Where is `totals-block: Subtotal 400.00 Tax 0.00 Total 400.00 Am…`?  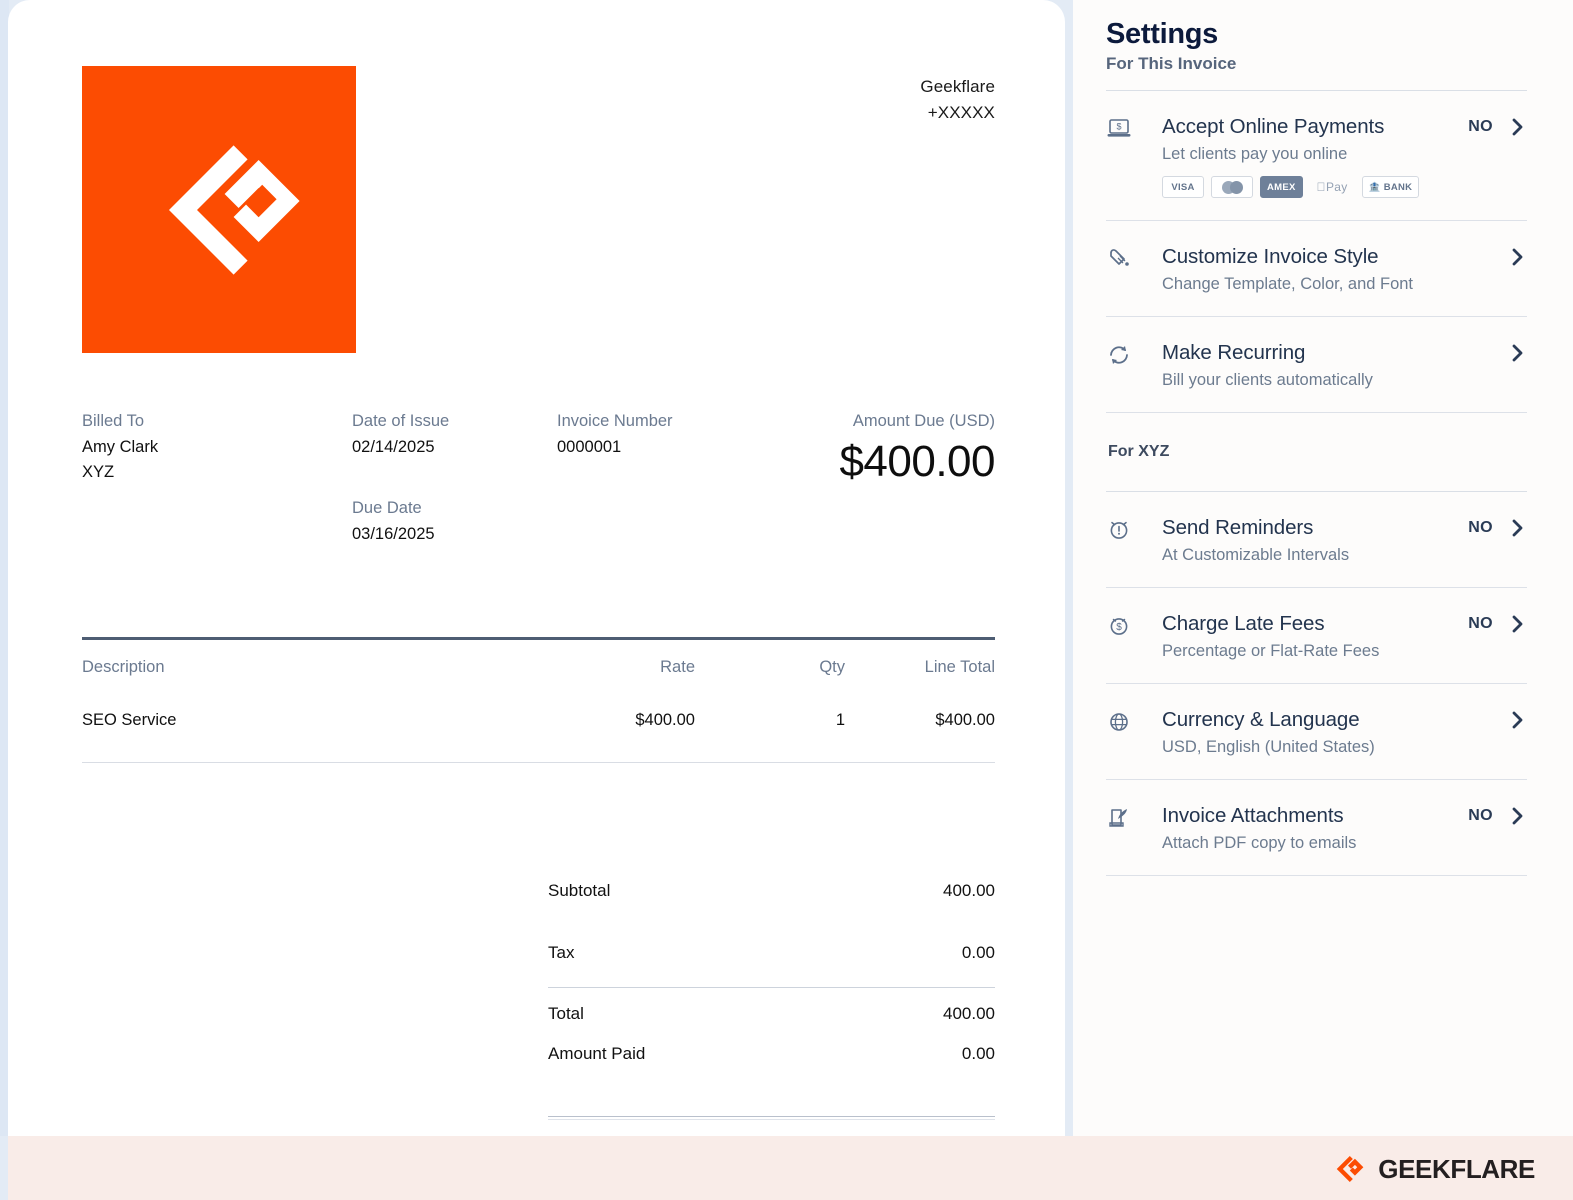
totals-block: Subtotal 400.00 Tax 0.00 Total 400.00 Am… is located at coordinates (771, 1003).